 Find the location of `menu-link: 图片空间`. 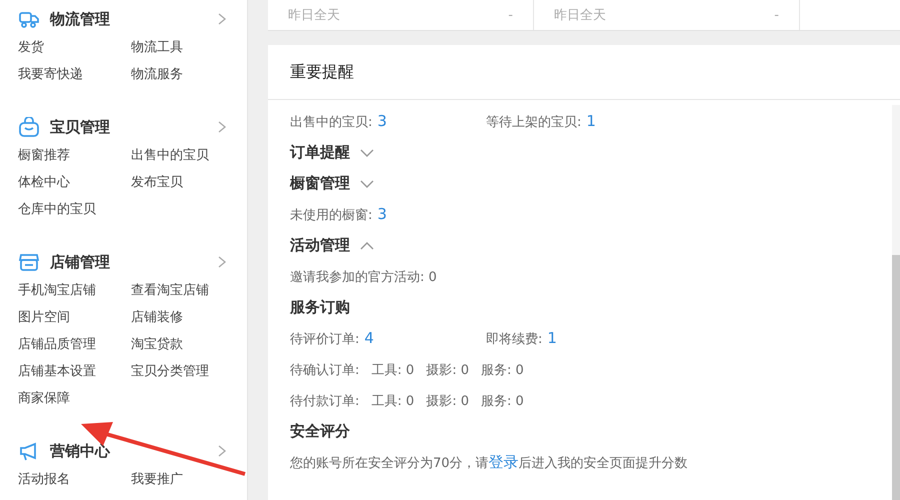

menu-link: 图片空间 is located at coordinates (74, 317).